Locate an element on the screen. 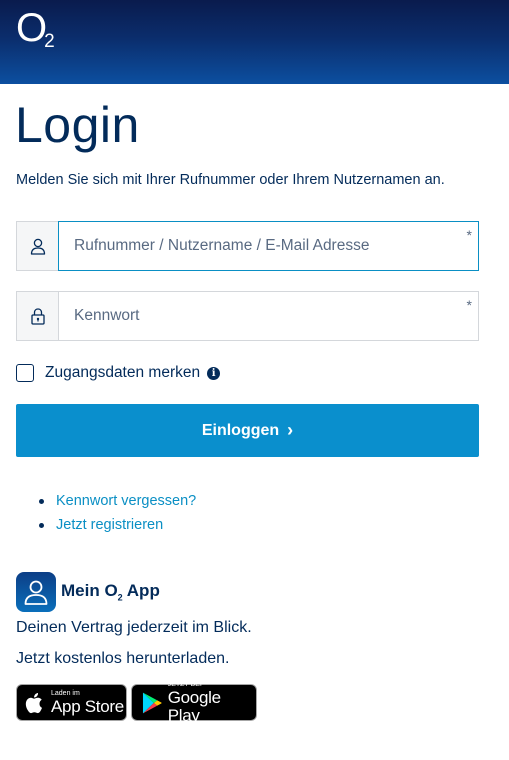  google-play-badge: JETZT BEI Google Play is located at coordinates (194, 702).